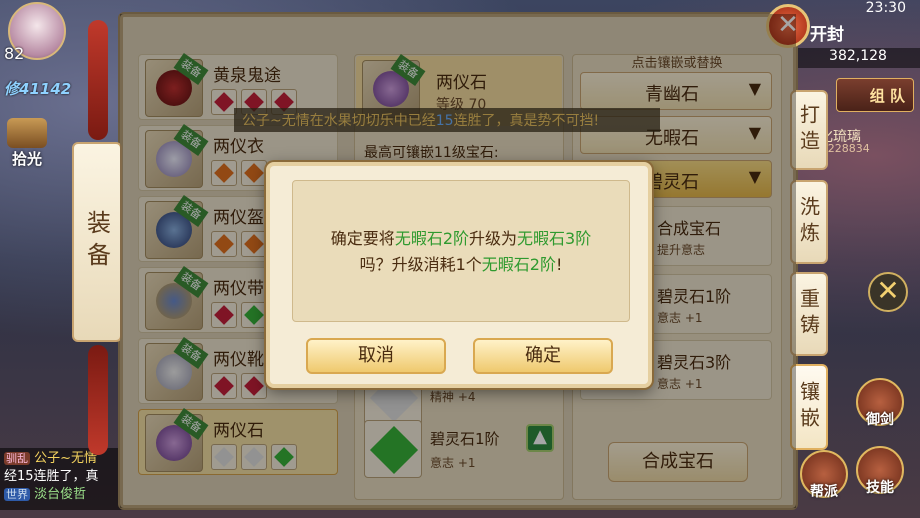 Image resolution: width=920 pixels, height=518 pixels. What do you see at coordinates (376, 356) in the screenshot?
I see `cancel-button: 取消` at bounding box center [376, 356].